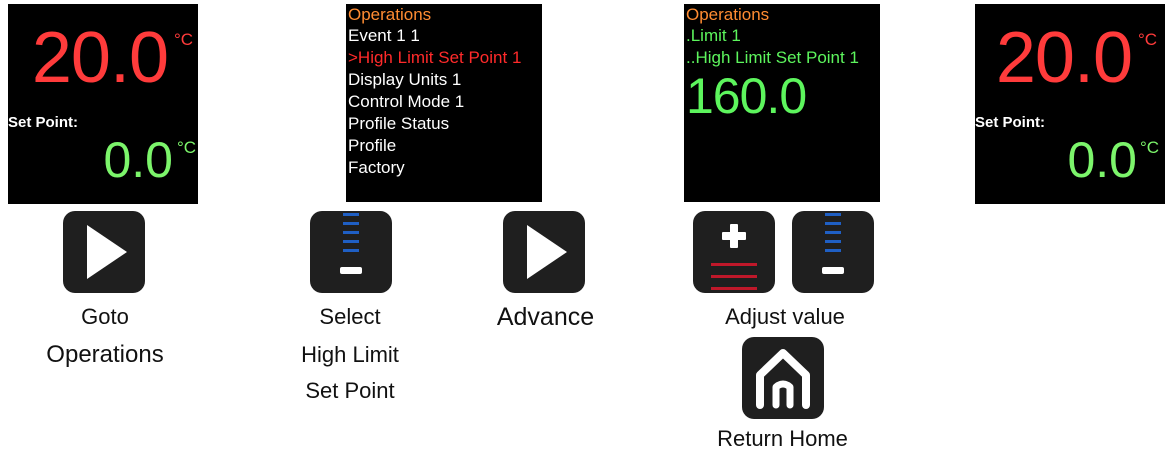 The image size is (1169, 456). Describe the element at coordinates (105, 316) in the screenshot. I see `step-goto-line1: Goto` at that location.